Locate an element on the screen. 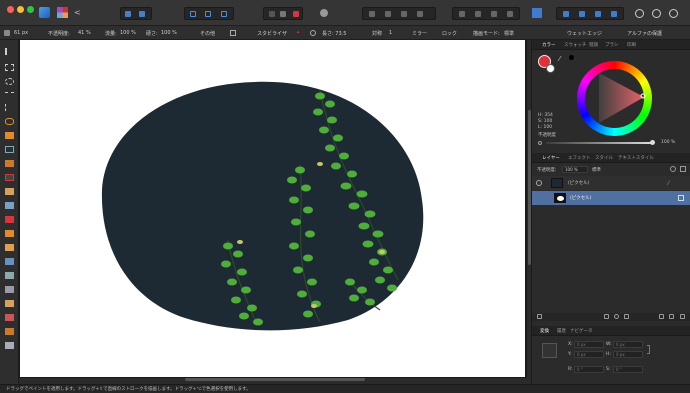 The image size is (690, 393). eyedropper-icon is located at coordinates (9, 163).